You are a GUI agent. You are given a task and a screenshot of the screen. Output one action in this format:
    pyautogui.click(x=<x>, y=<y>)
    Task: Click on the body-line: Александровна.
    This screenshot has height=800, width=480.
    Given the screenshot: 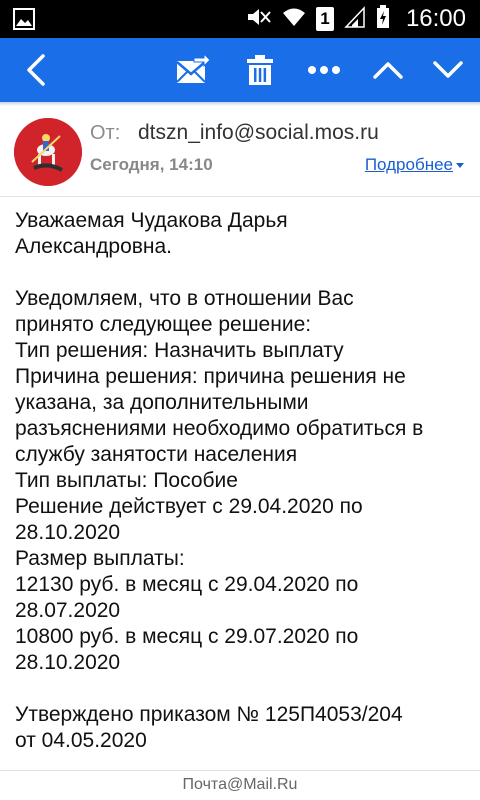 What is the action you would take?
    pyautogui.click(x=94, y=246)
    